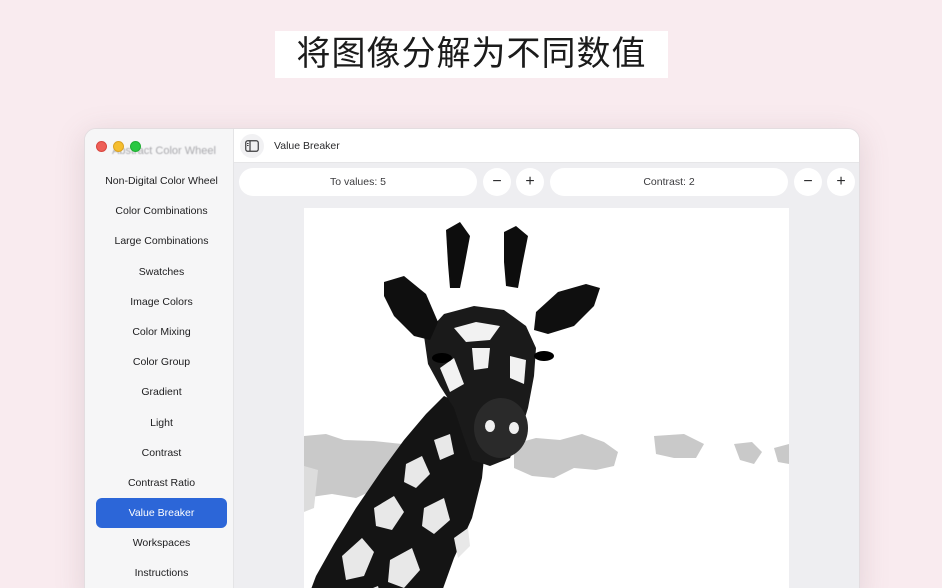  What do you see at coordinates (161, 392) in the screenshot?
I see `sidebar-item-gradient: Gradient` at bounding box center [161, 392].